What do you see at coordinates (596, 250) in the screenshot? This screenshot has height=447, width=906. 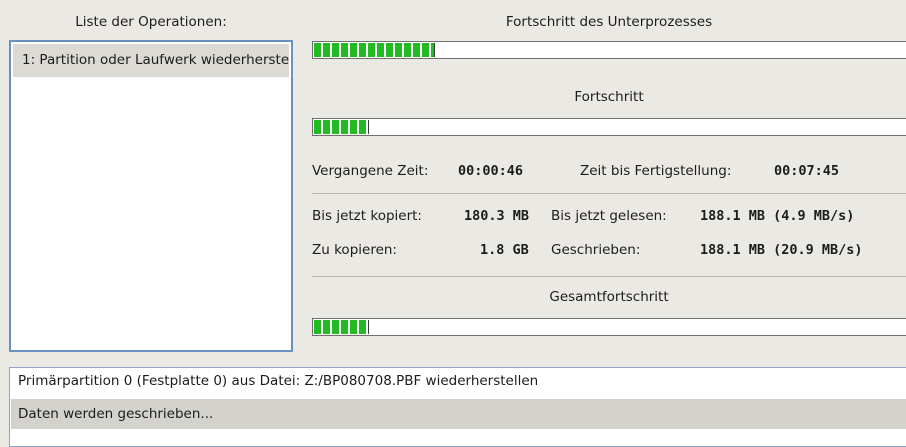 I see `written-label: Geschrieben:` at bounding box center [596, 250].